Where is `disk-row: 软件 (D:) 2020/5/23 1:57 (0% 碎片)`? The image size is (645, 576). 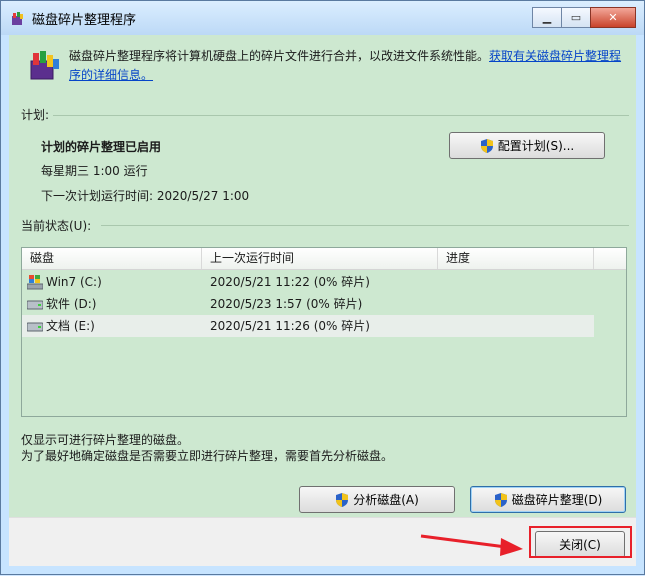 disk-row: 软件 (D:) 2020/5/23 1:57 (0% 碎片) is located at coordinates (308, 304).